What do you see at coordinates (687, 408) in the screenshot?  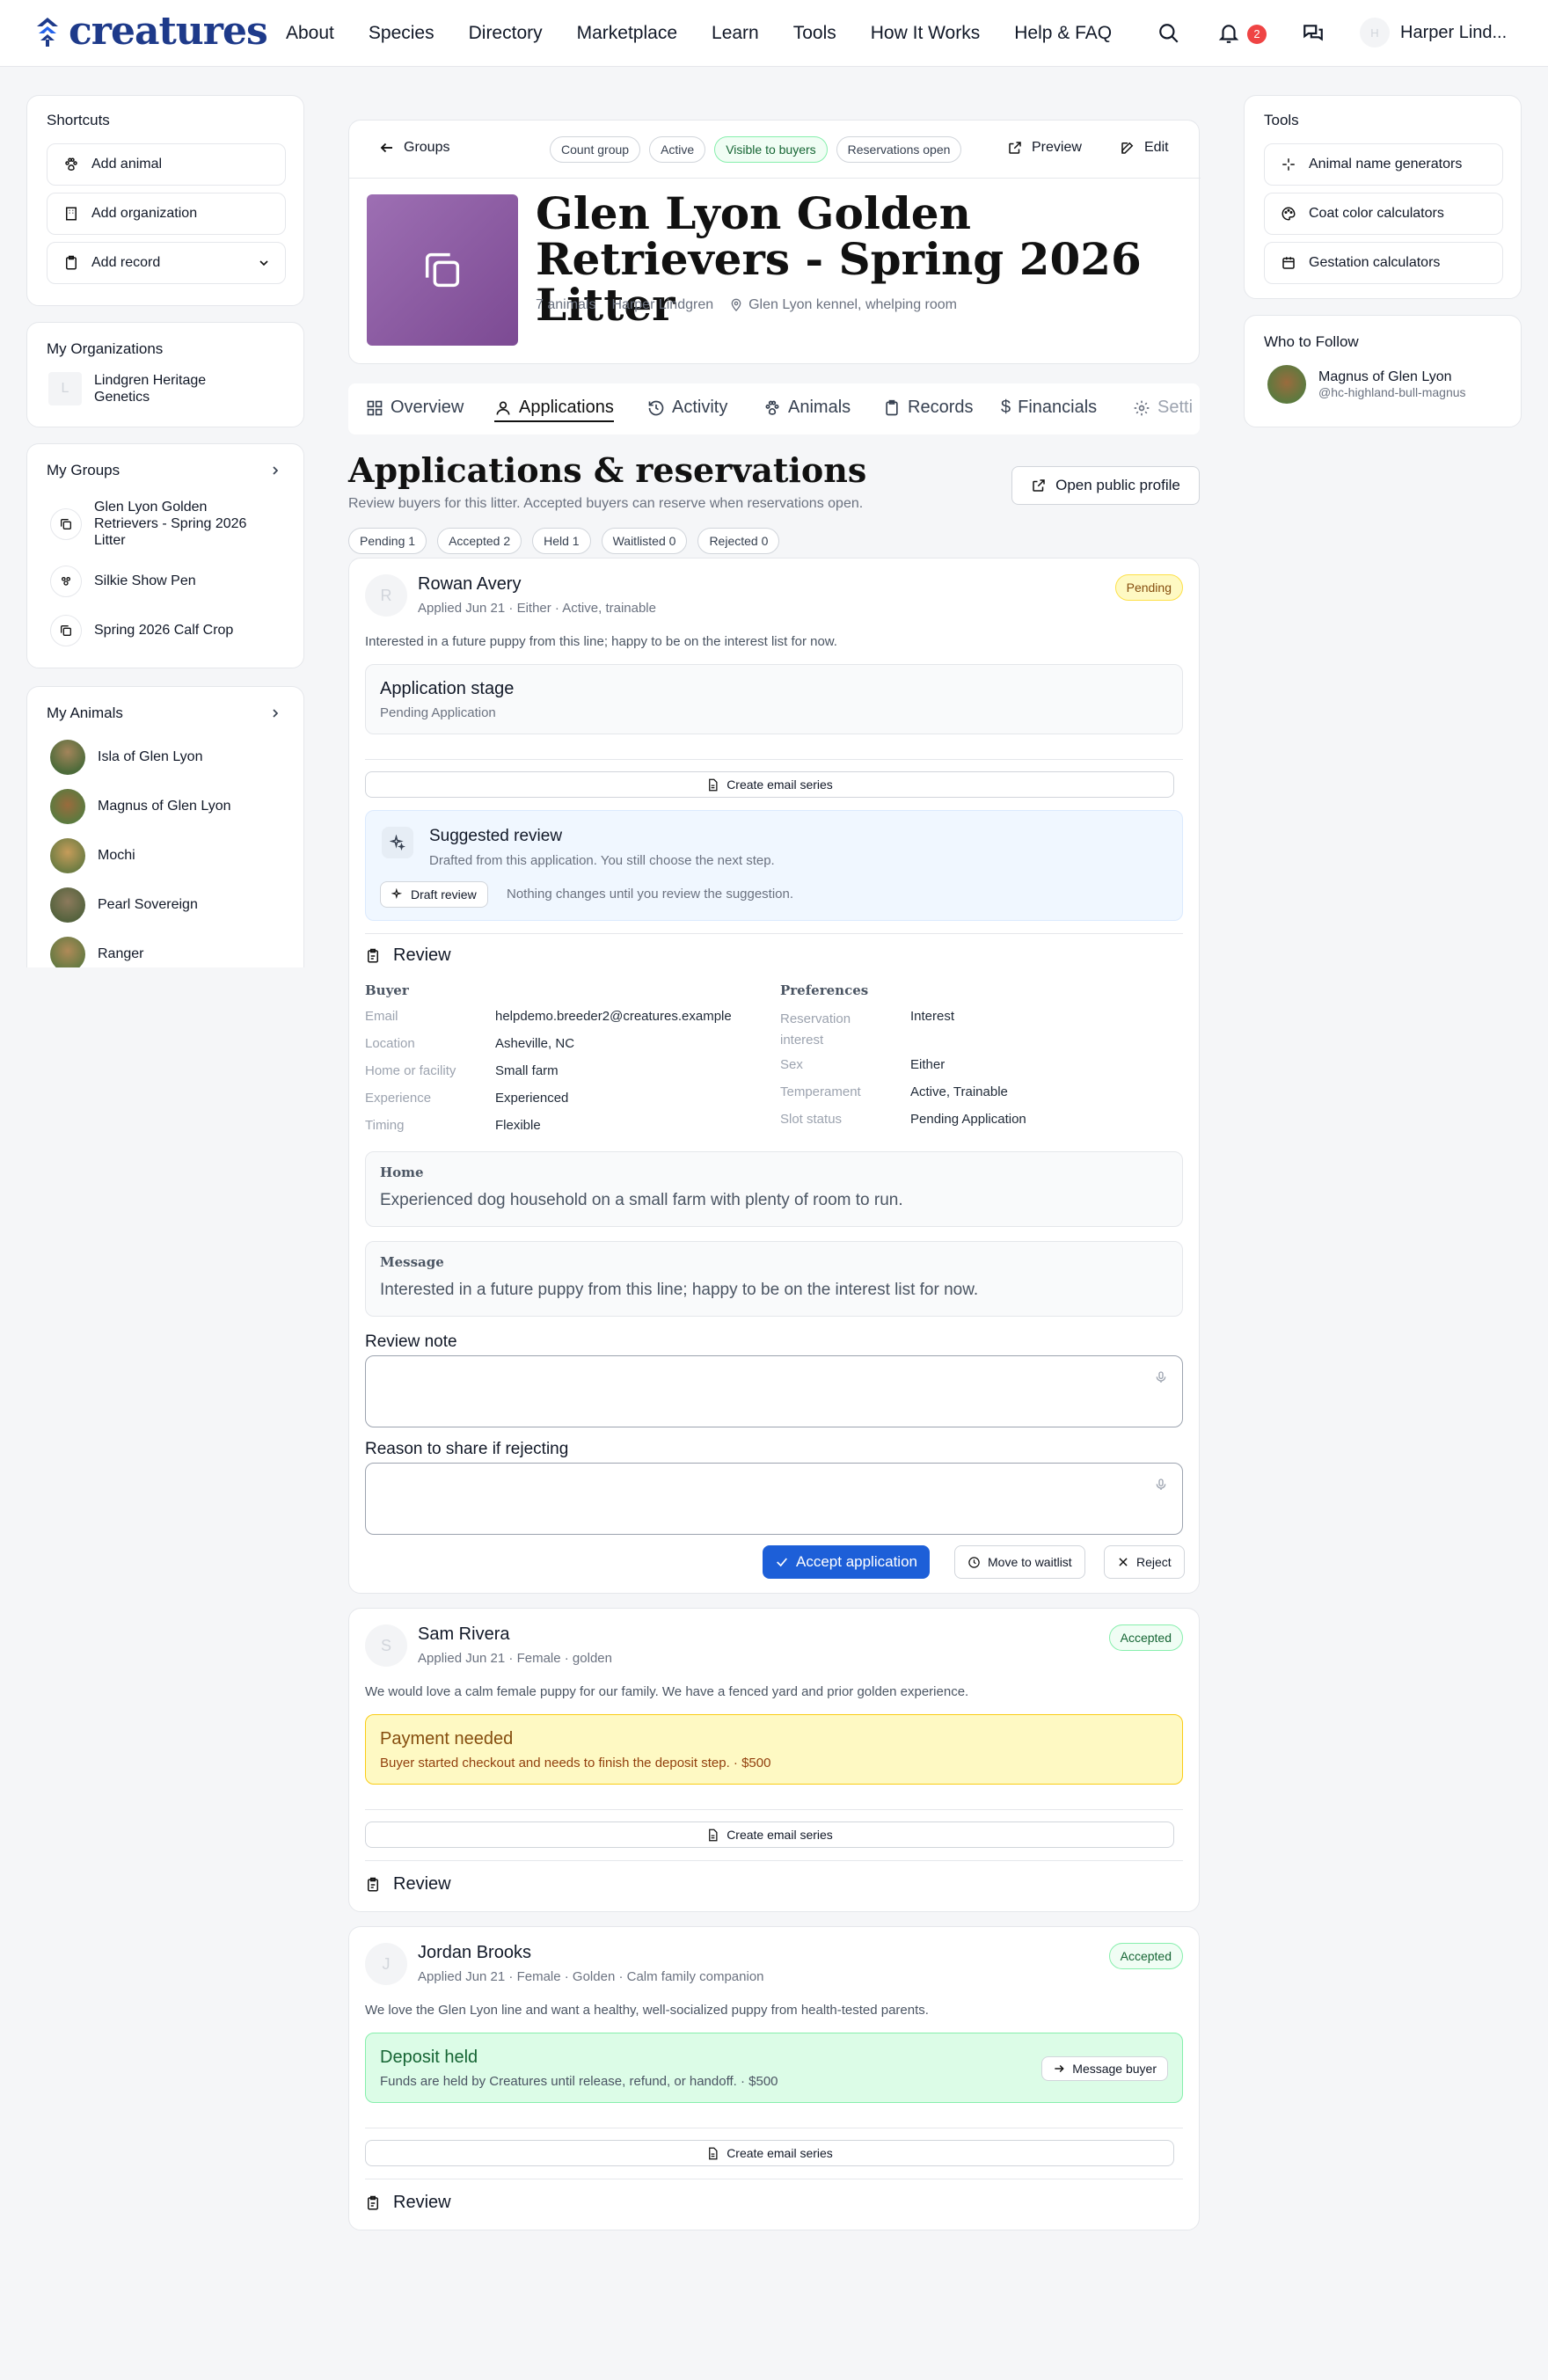 I see `tab-activity: Activity` at bounding box center [687, 408].